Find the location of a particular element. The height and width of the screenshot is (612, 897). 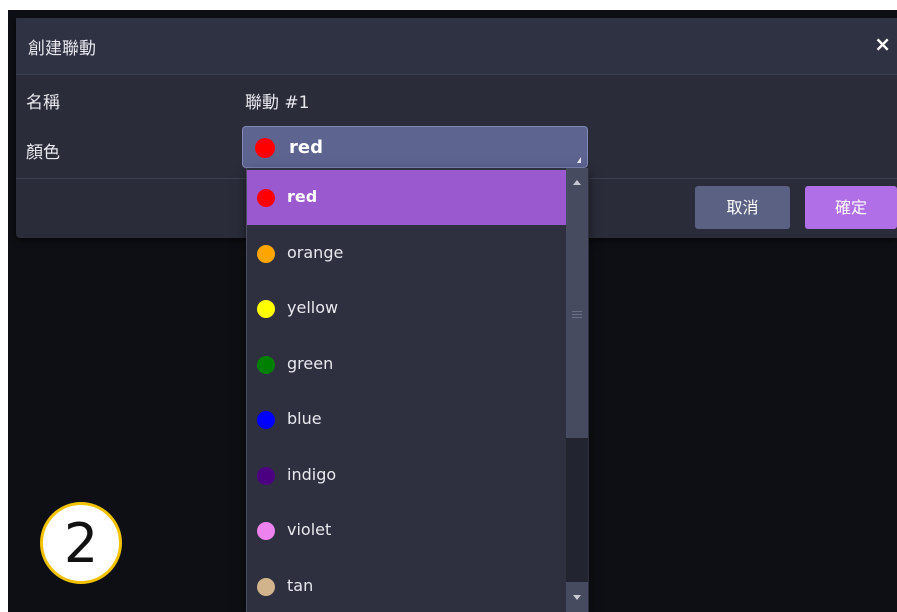

close-icon: × is located at coordinates (882, 44).